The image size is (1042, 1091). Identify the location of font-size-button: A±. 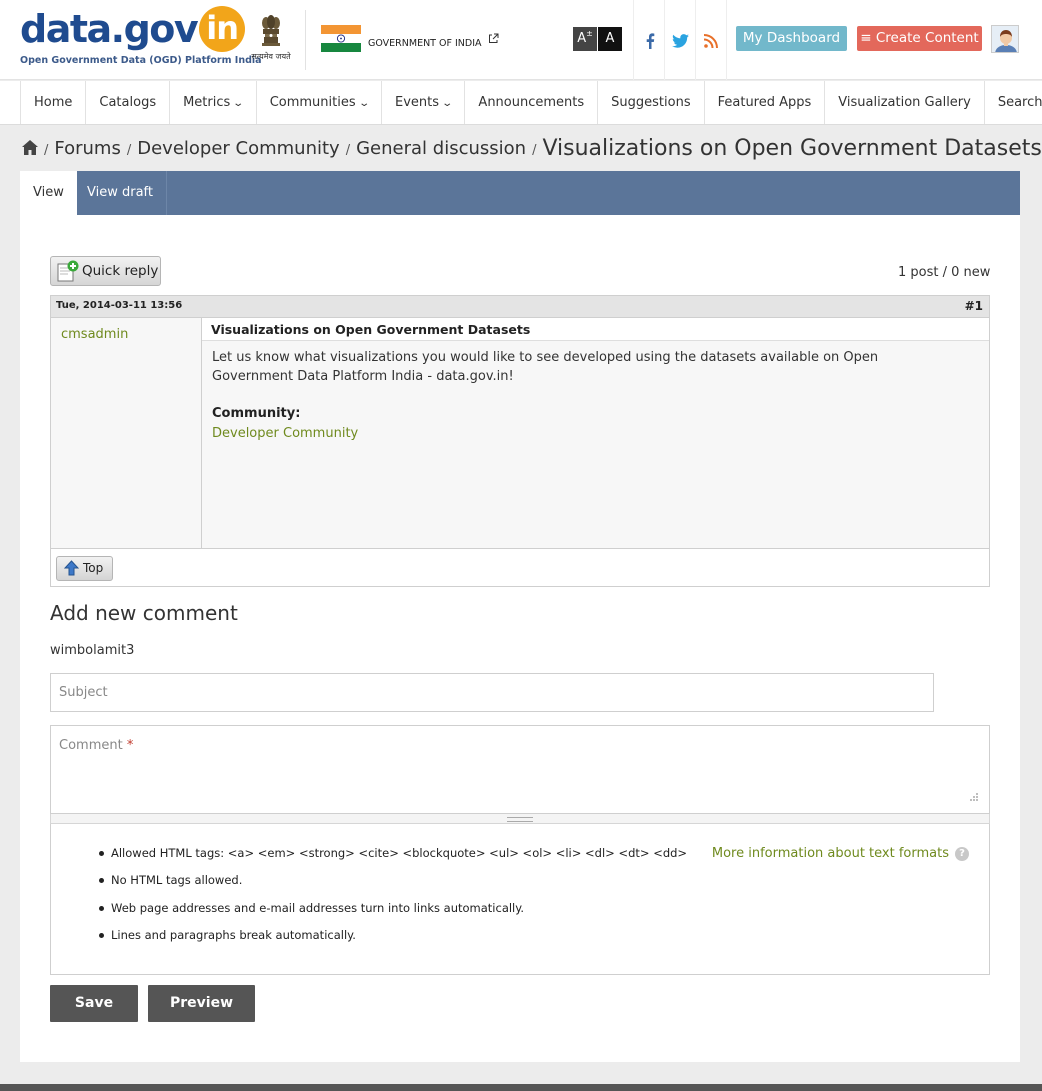
(585, 39).